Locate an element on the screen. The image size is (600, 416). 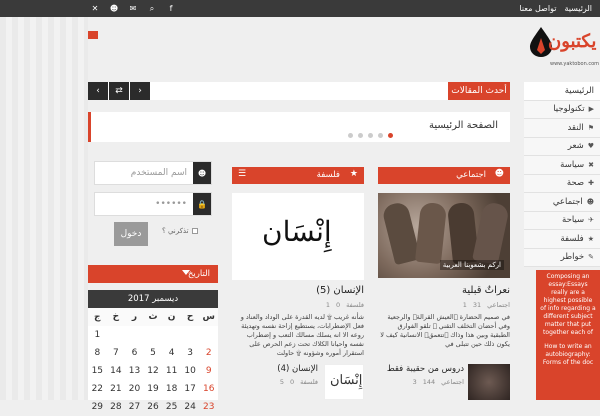
slider-dot-active is located at coordinates (390, 135).